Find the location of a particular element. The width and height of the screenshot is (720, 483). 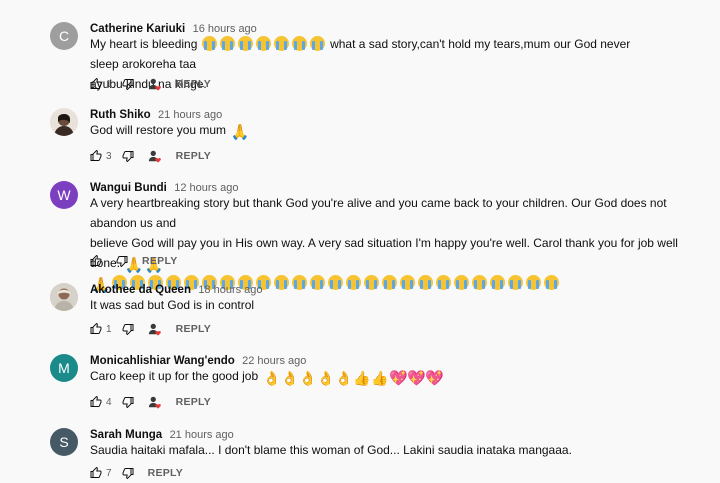

comment-text: God will restore you mum 🙏 is located at coordinates (370, 130).